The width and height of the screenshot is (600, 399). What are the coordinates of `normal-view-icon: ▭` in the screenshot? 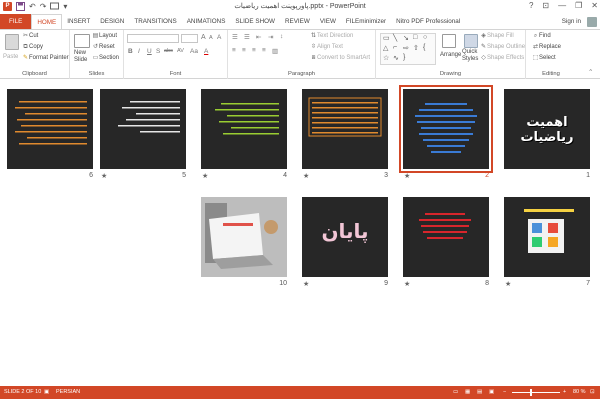 It's located at (455, 392).